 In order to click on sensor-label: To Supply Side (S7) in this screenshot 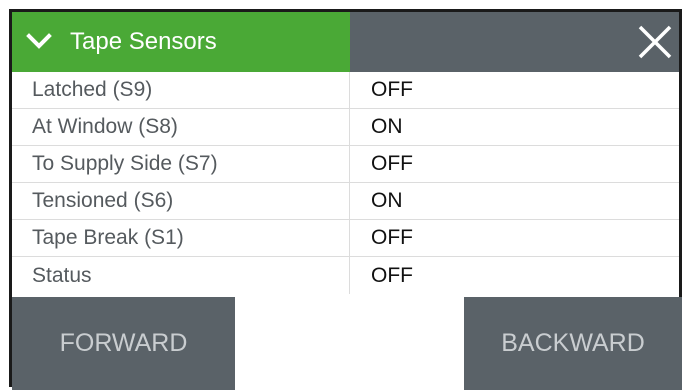, I will do `click(181, 164)`.